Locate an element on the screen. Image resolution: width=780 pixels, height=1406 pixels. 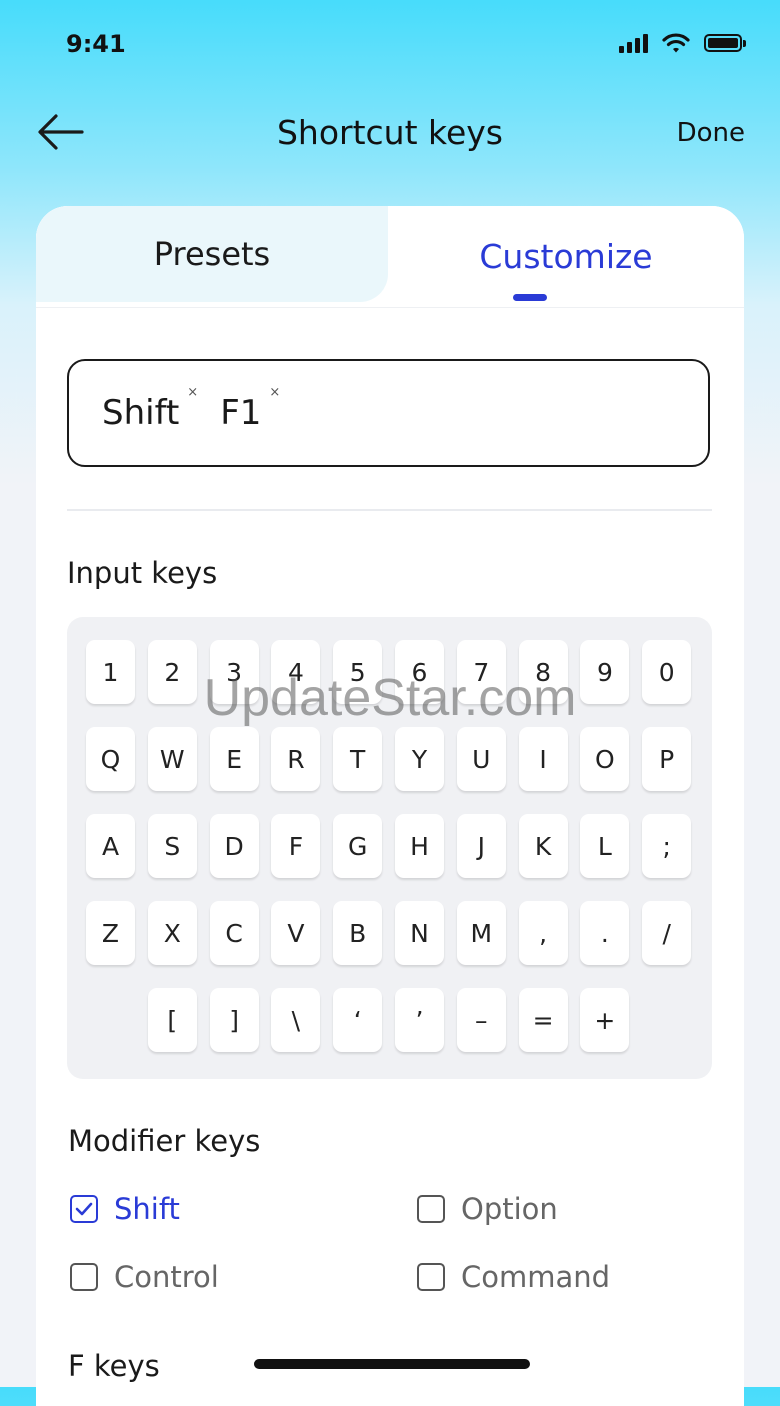
key-button: T is located at coordinates (358, 759).